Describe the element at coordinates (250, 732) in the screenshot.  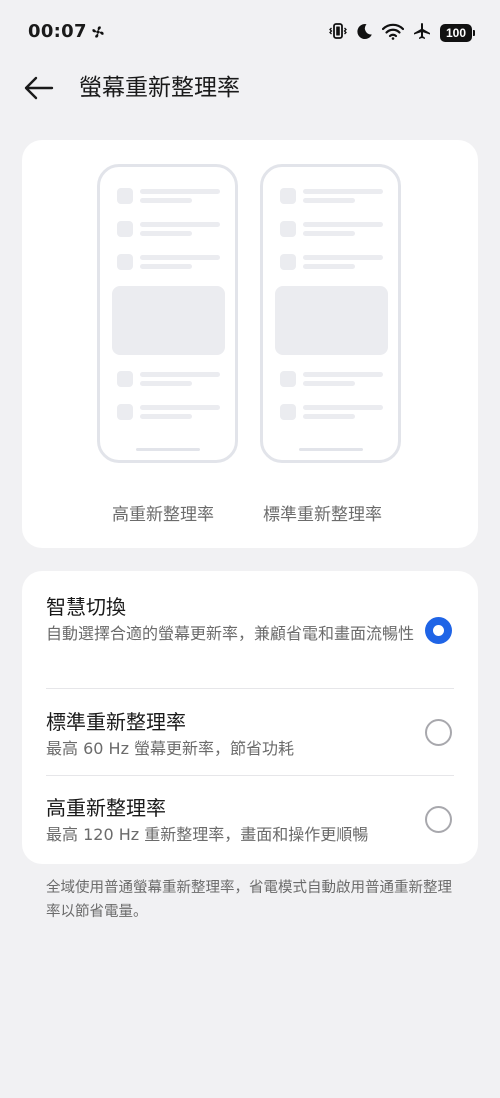
I see `option-standard-refresh: 標準重新整理率 最高 60 Hz 螢幕更新率，節省功耗` at that location.